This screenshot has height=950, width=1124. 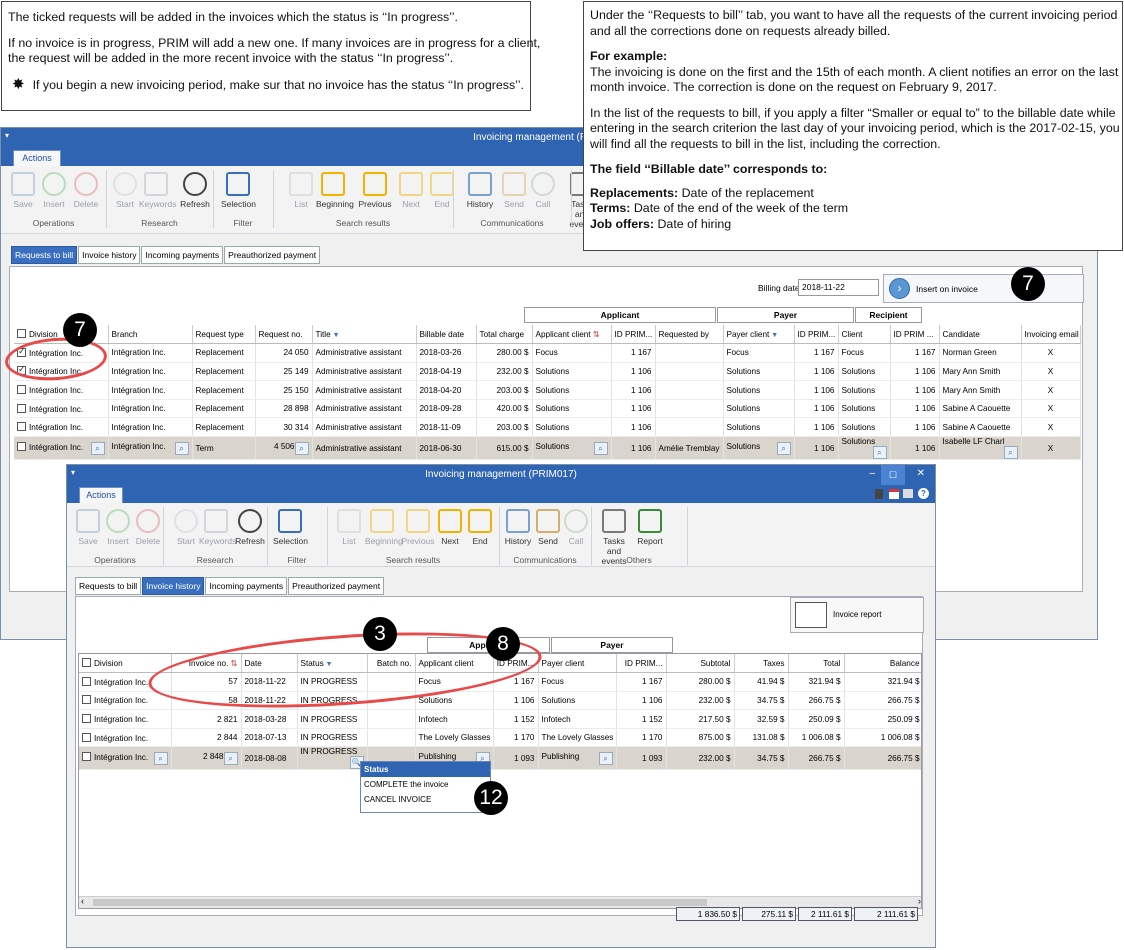 I want to click on column-header: Balance, so click(x=882, y=664).